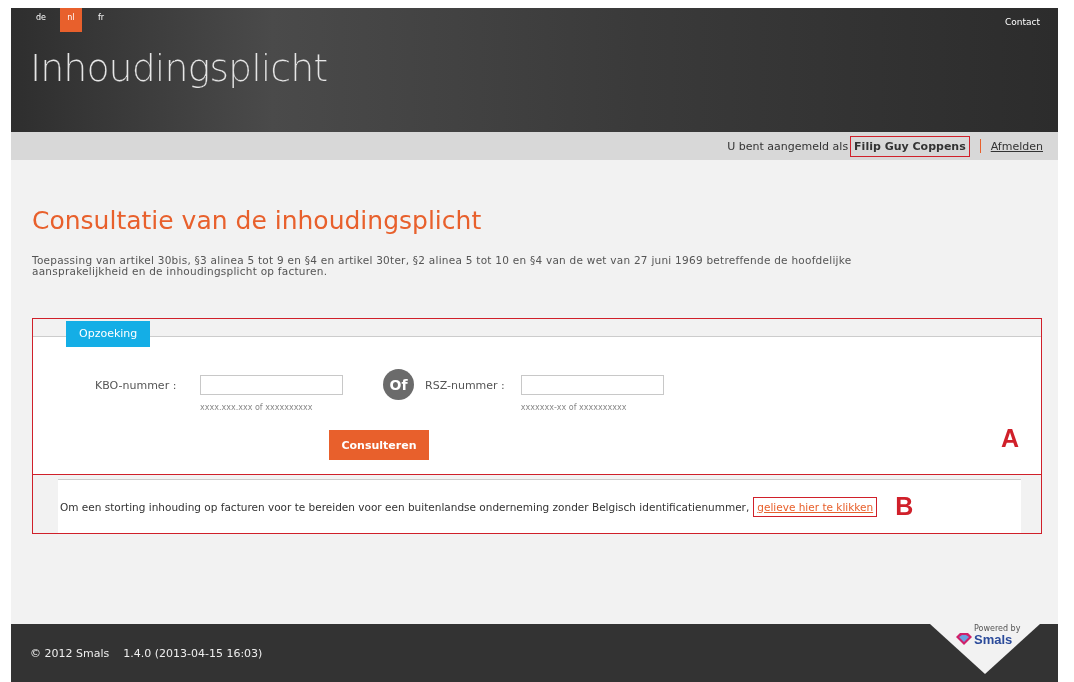  Describe the element at coordinates (136, 385) in the screenshot. I see `field-label: KBO-nummer :` at that location.